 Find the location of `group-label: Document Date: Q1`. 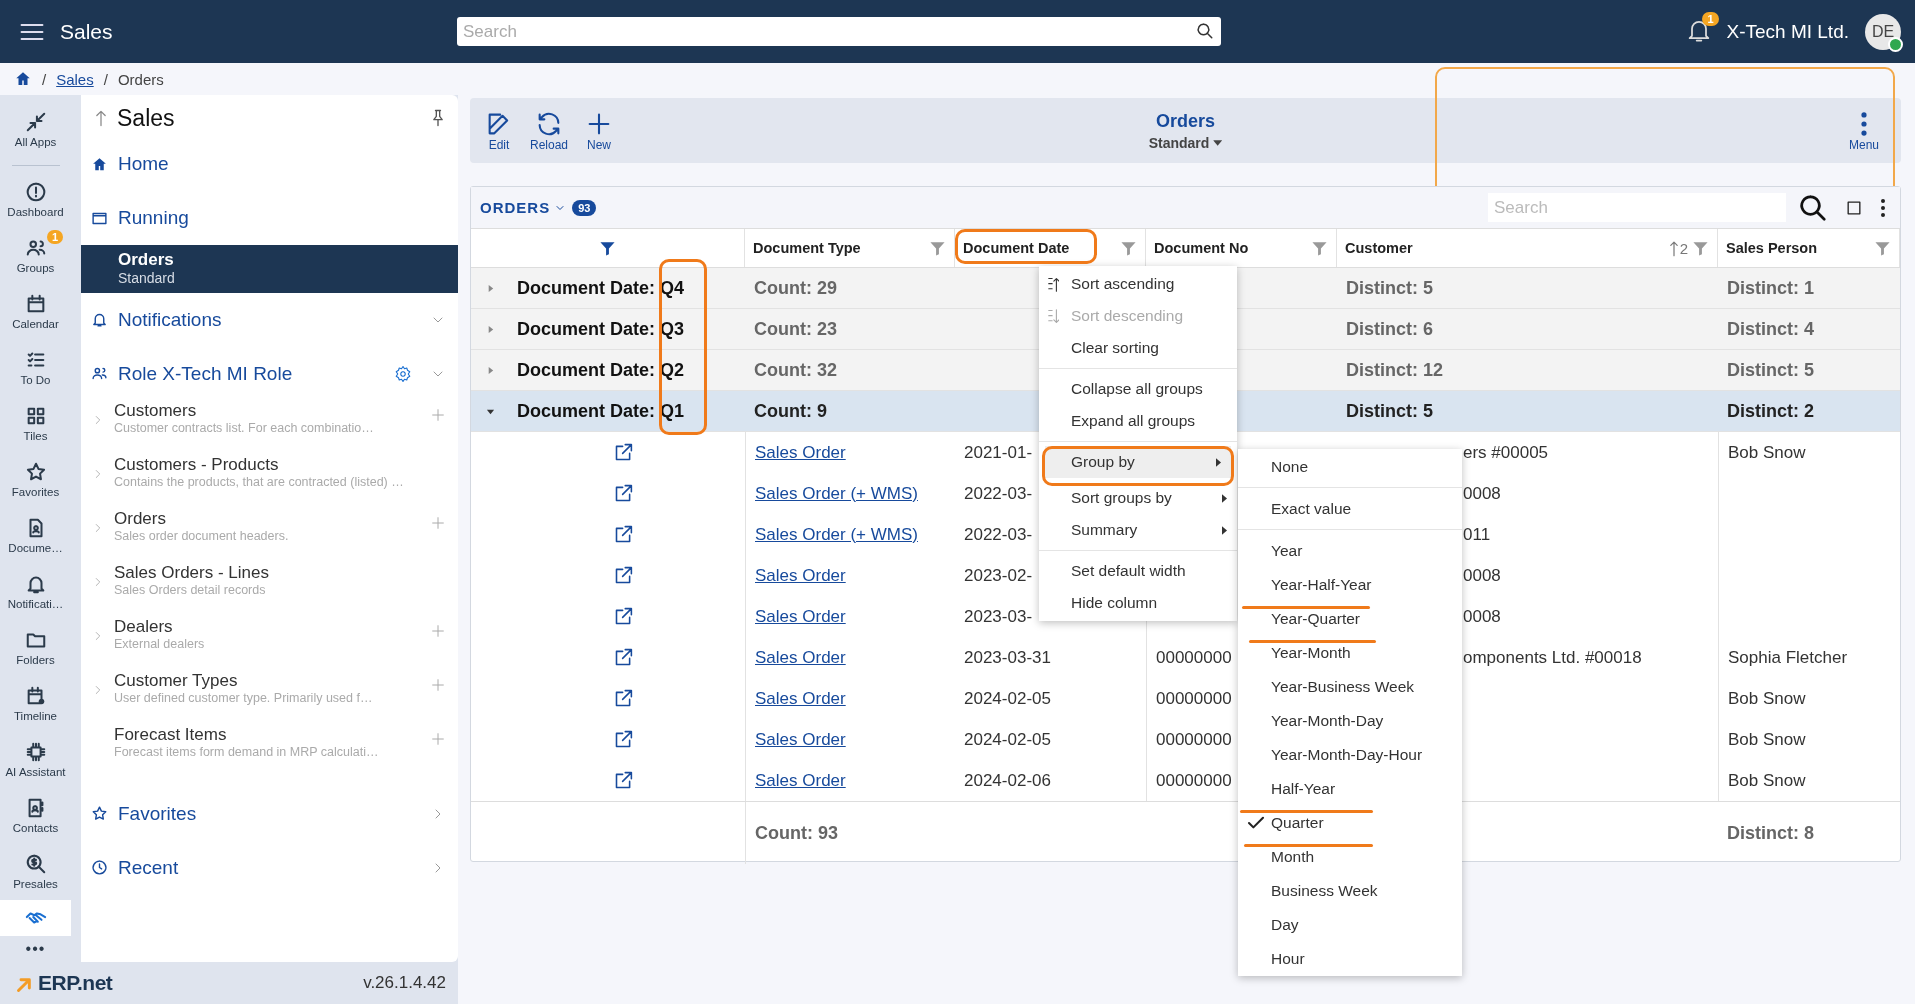

group-label: Document Date: Q1 is located at coordinates (601, 411).